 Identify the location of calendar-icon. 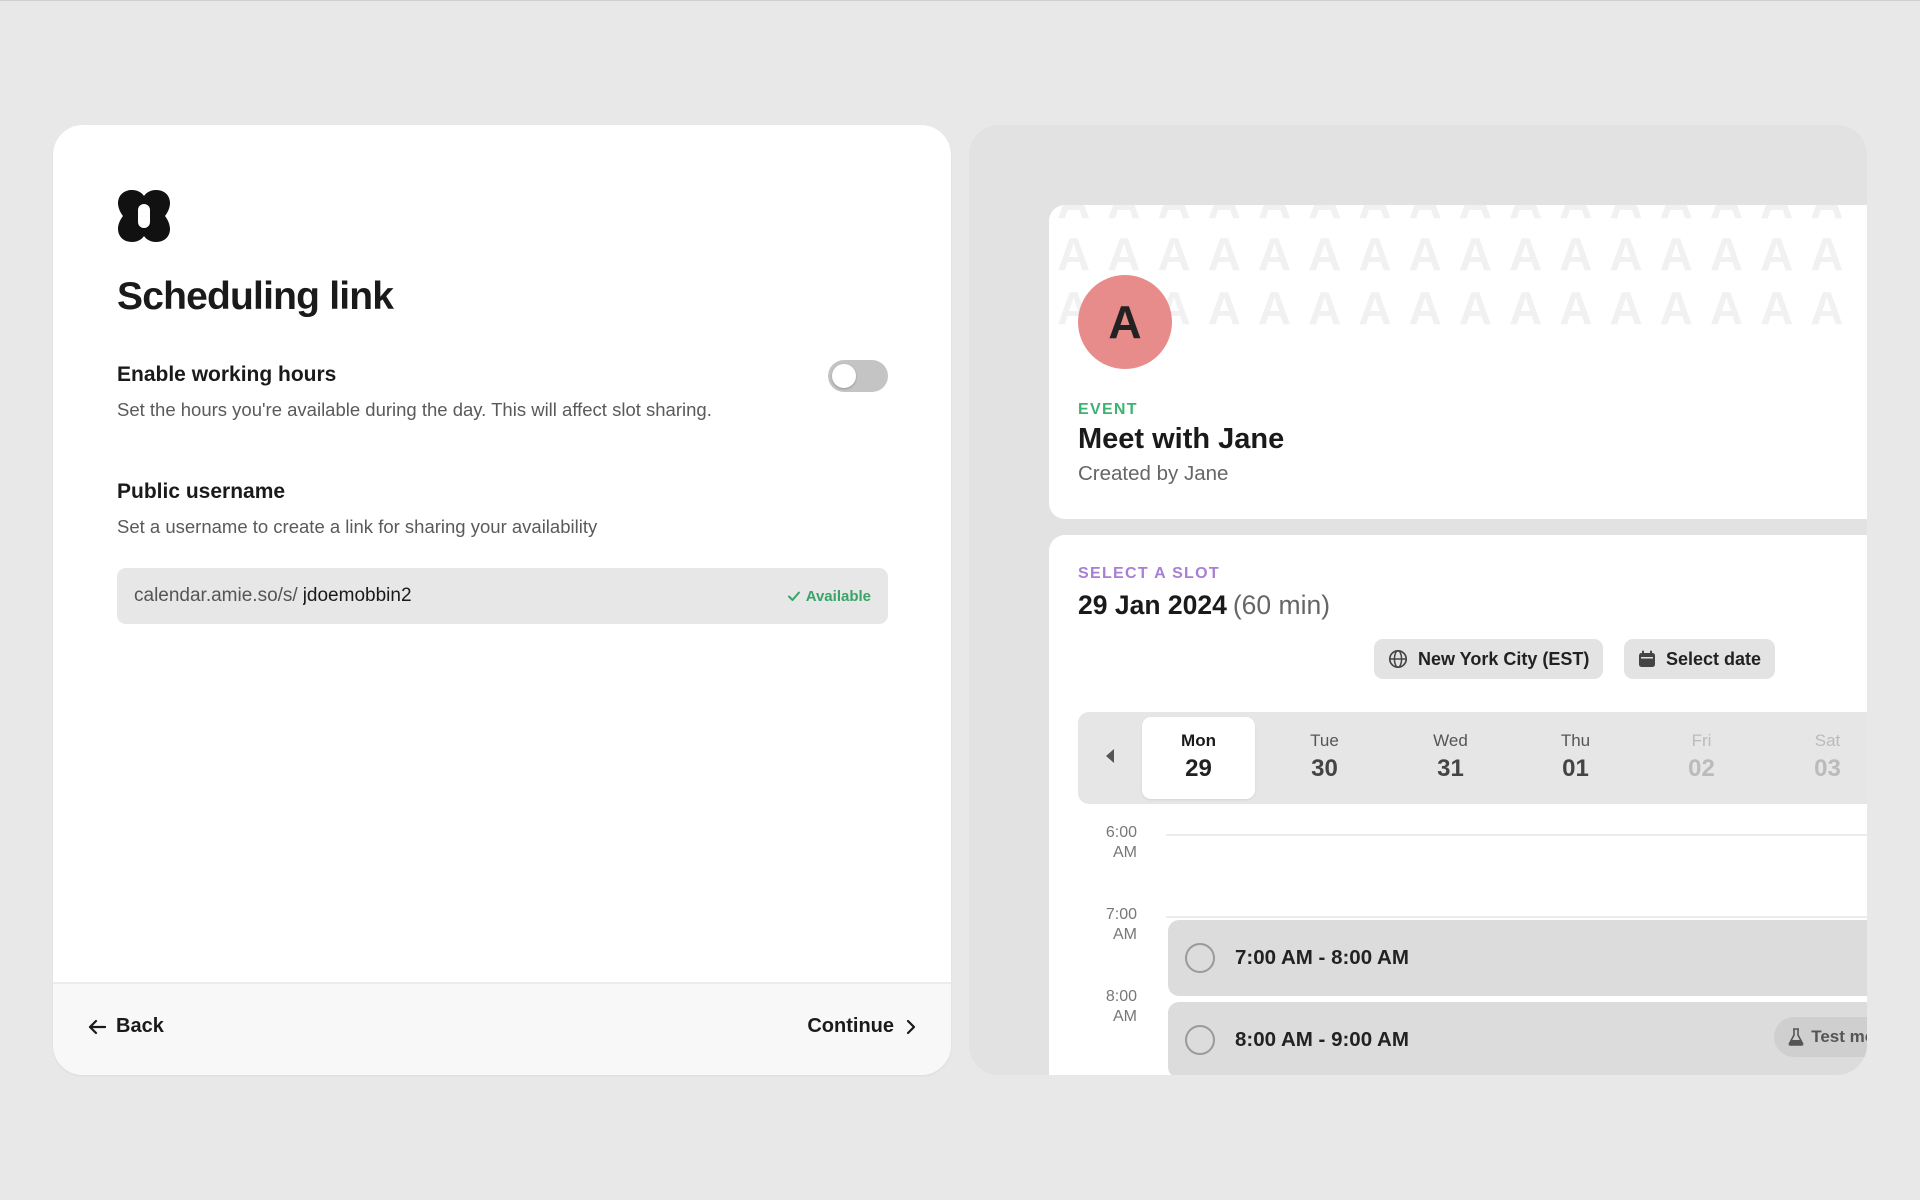
(1647, 658).